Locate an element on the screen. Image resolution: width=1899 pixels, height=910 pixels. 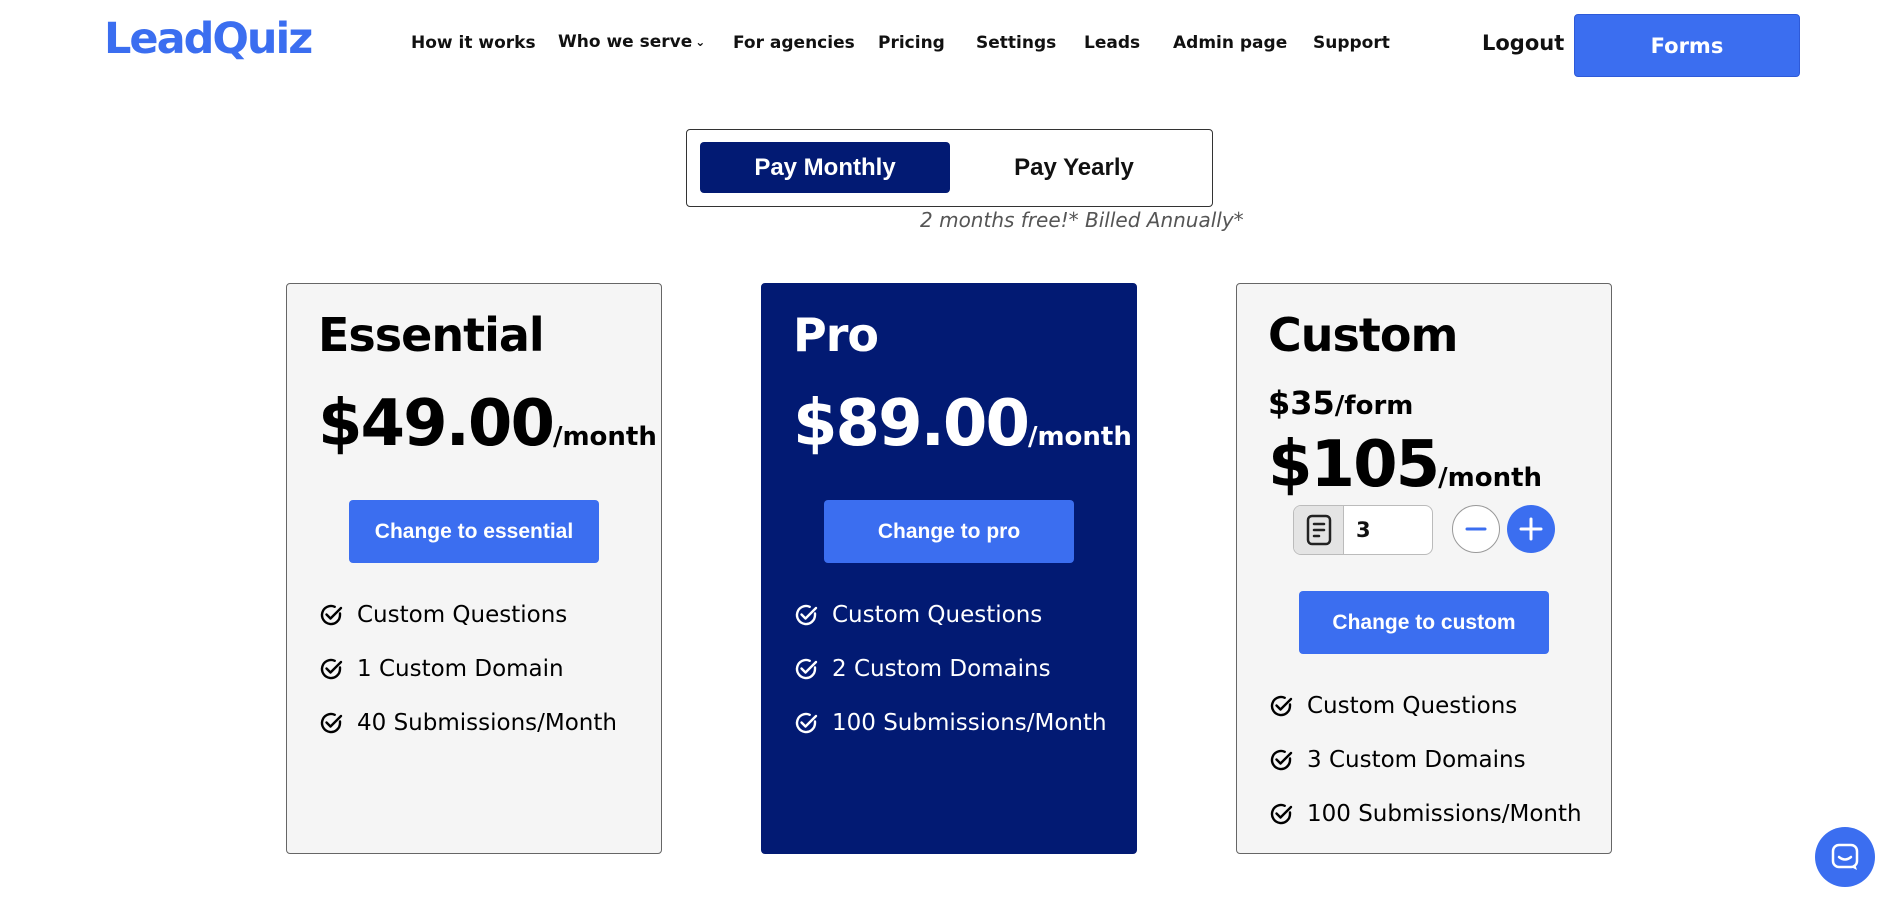
form-quantity-input: 3 is located at coordinates (1363, 530).